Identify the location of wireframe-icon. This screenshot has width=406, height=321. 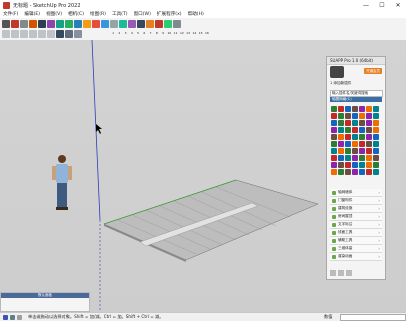
(69, 34).